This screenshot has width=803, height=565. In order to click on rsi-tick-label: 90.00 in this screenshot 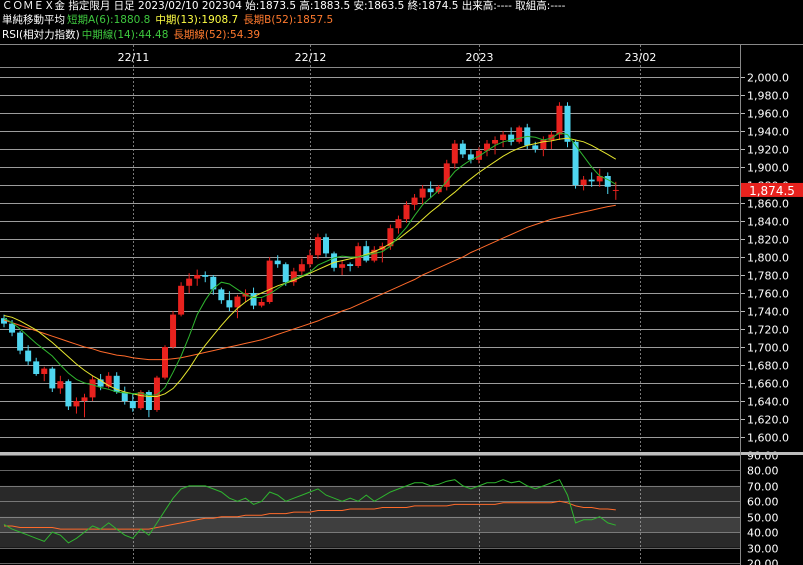, I will do `click(763, 456)`.